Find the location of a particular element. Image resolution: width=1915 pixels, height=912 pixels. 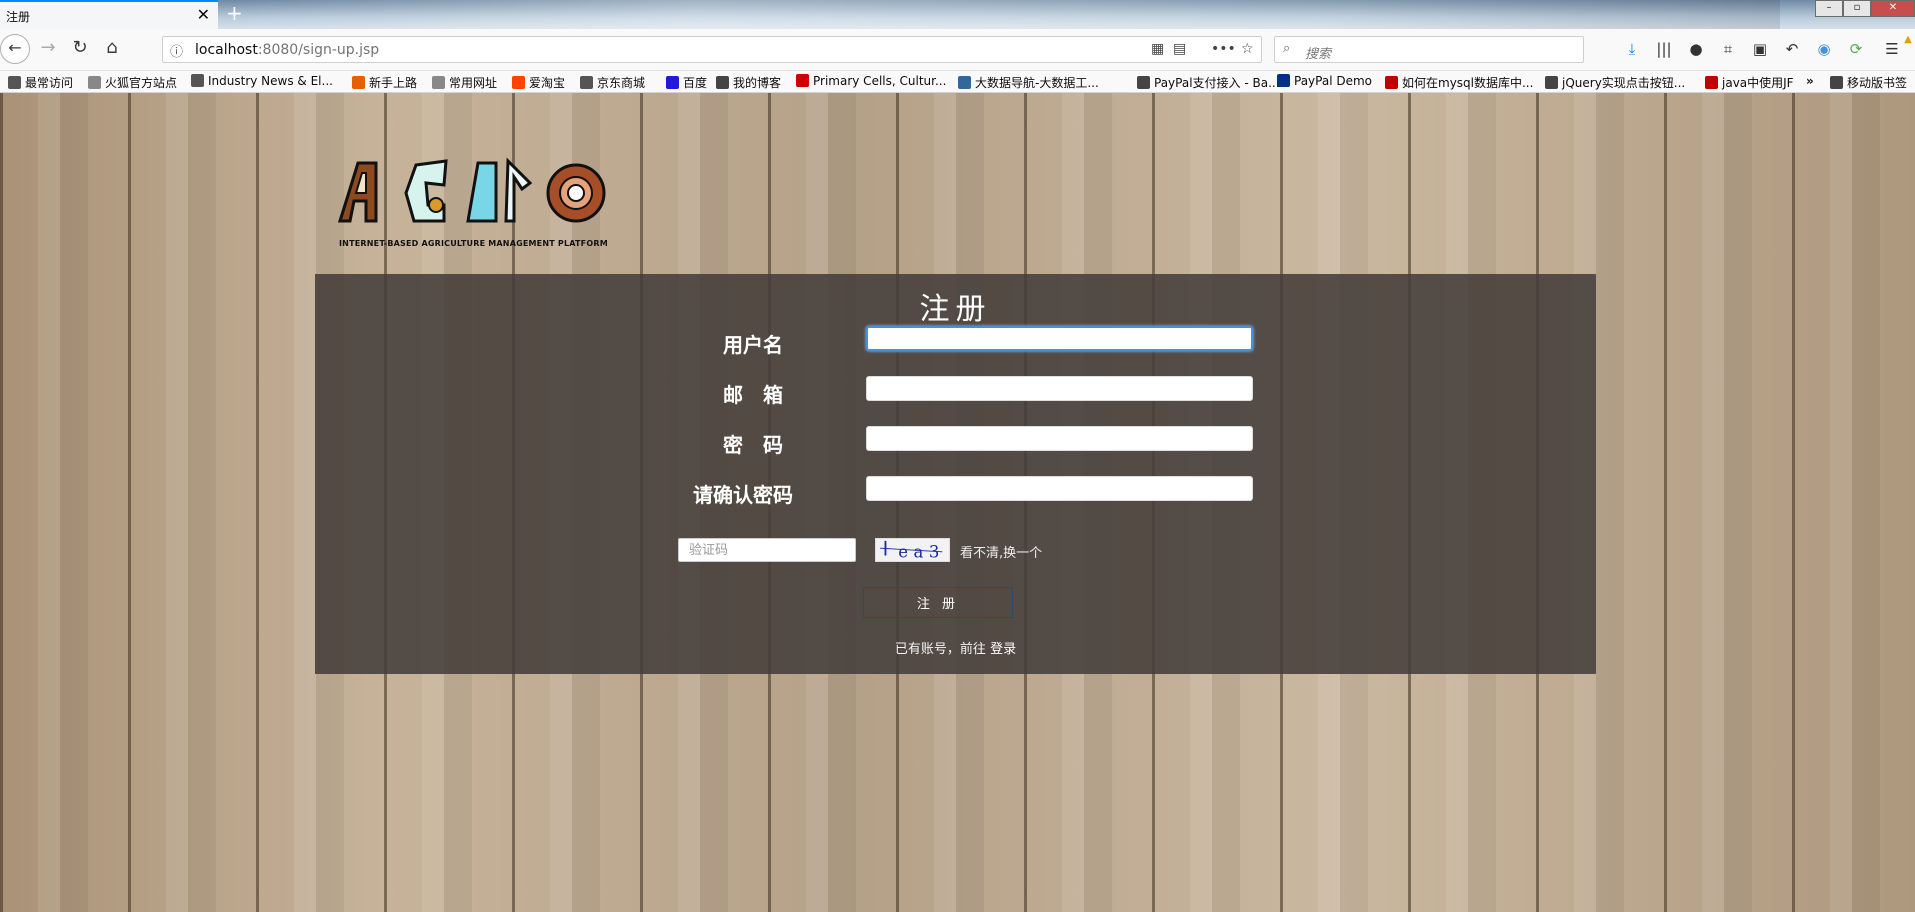

bookmark-item: 新手上路 is located at coordinates (384, 82).